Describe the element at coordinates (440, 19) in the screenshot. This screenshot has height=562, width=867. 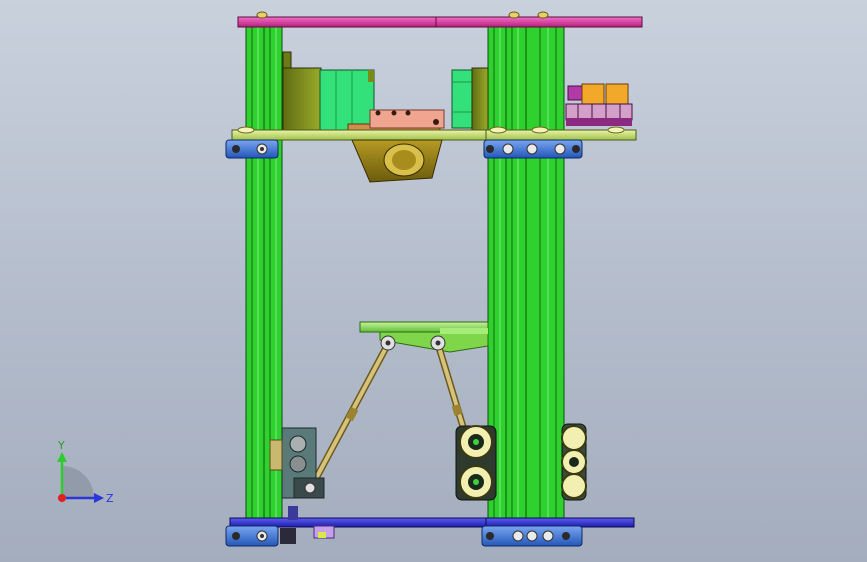
I see `top-plate` at that location.